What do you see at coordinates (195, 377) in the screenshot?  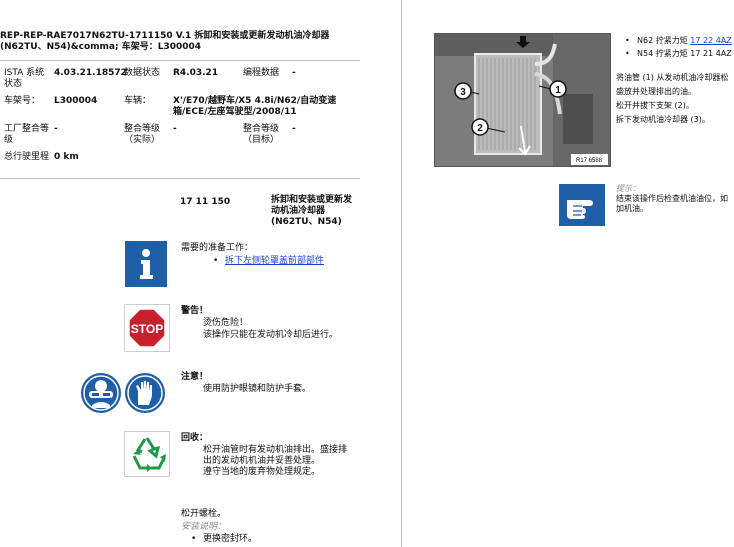 I see `caution-title: 注意！` at bounding box center [195, 377].